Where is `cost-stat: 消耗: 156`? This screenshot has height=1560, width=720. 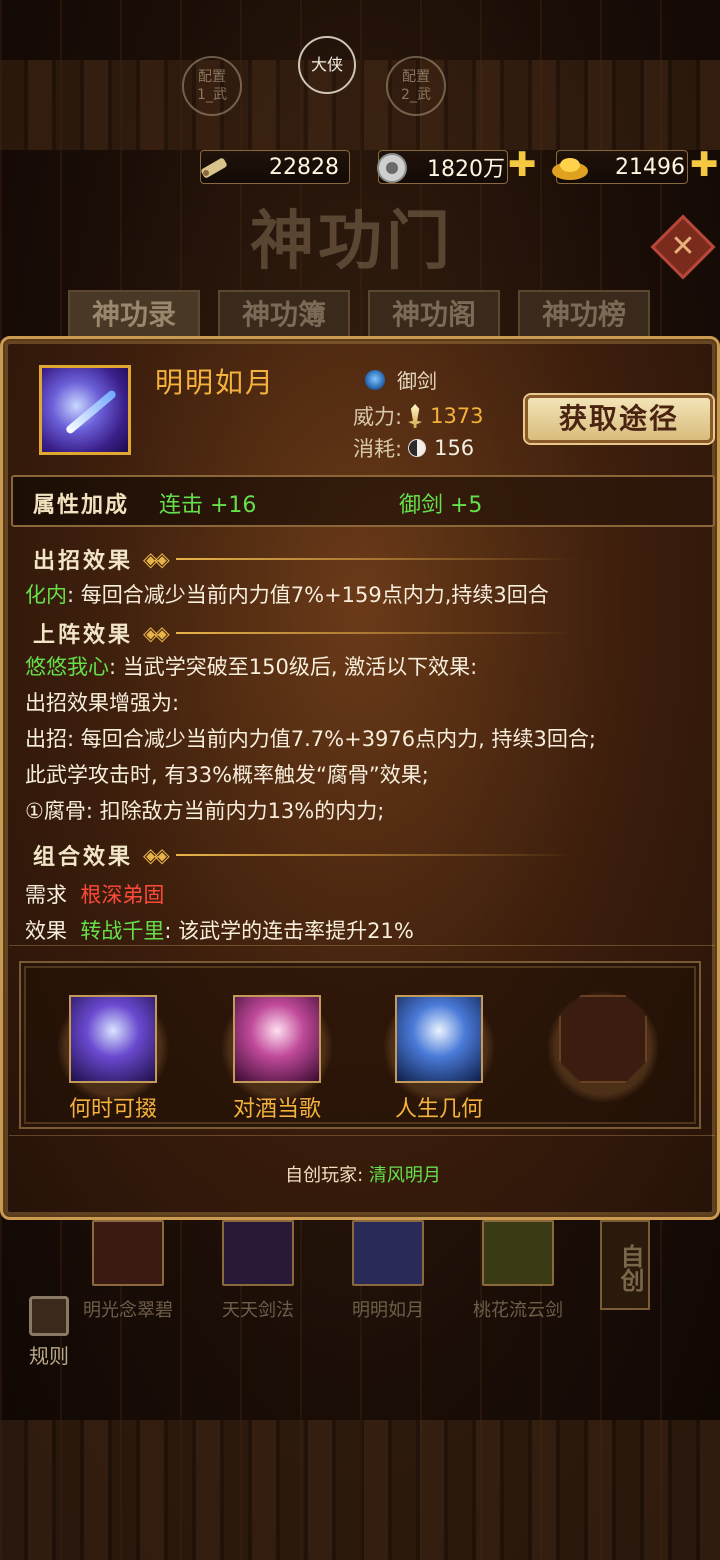
cost-stat: 消耗: 156 is located at coordinates (413, 448).